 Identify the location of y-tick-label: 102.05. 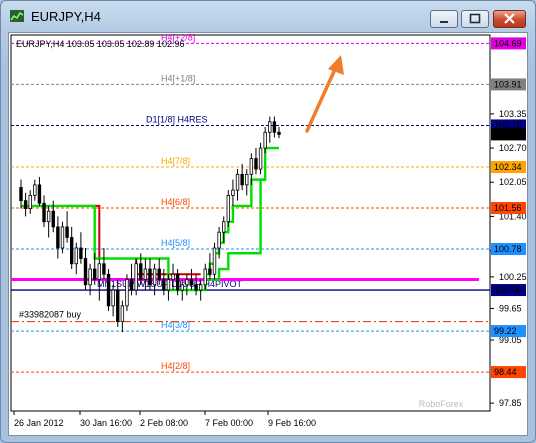
(513, 182).